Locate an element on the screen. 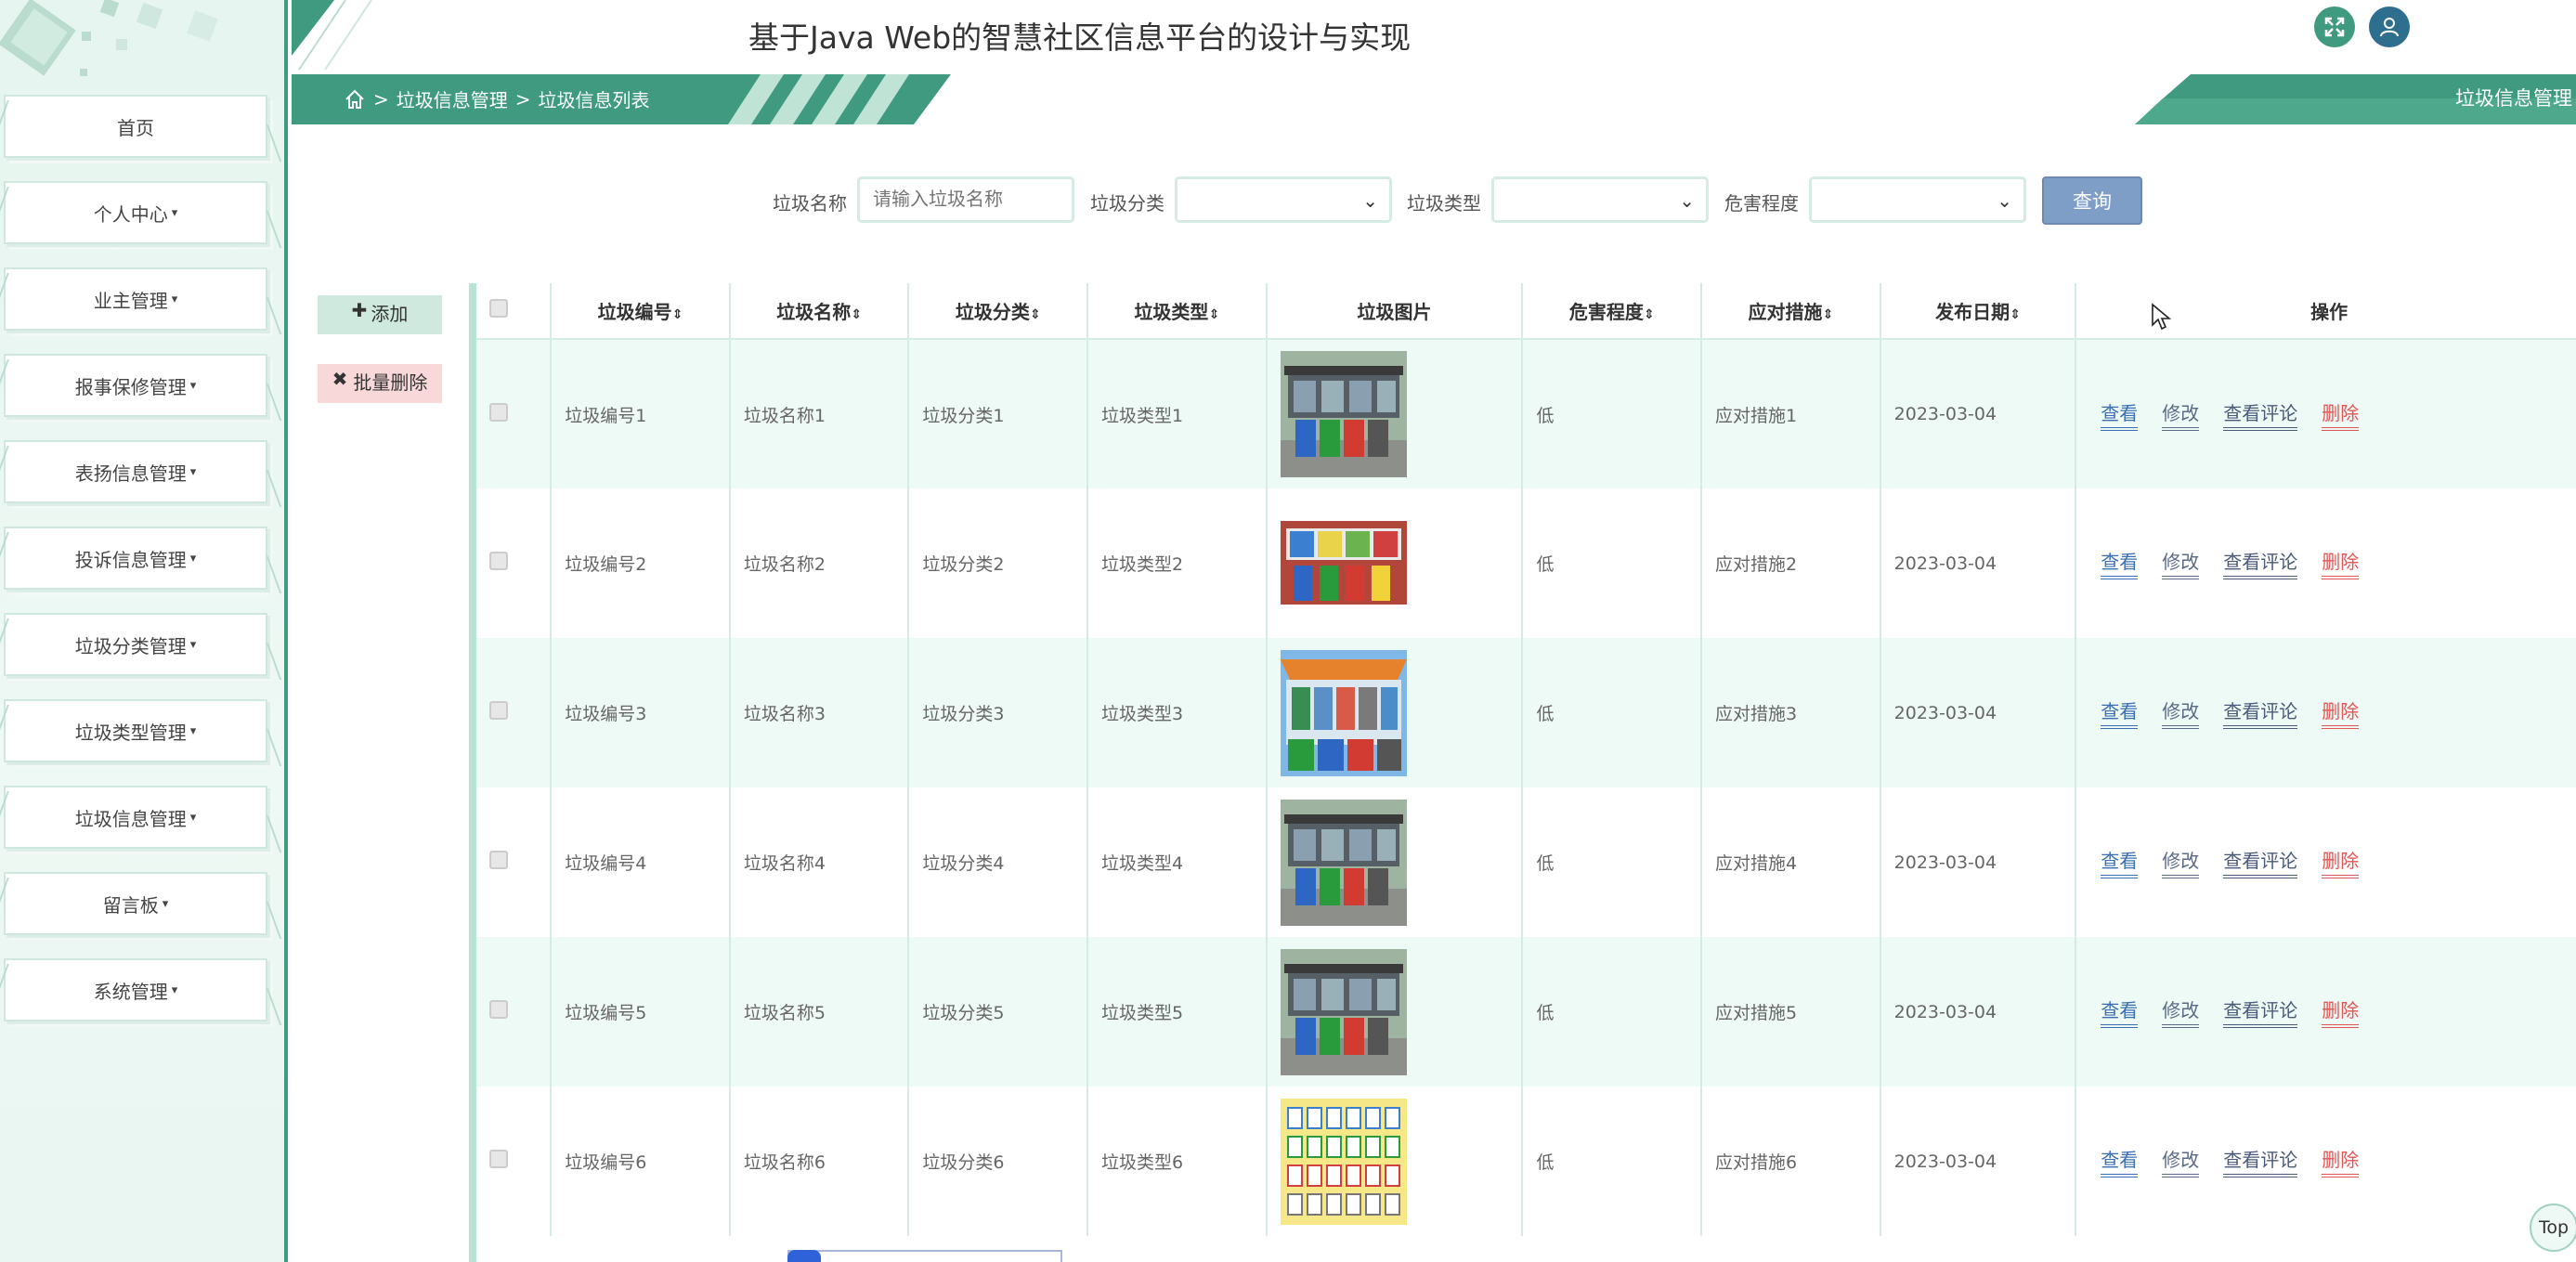 Image resolution: width=2576 pixels, height=1262 pixels. home-icon is located at coordinates (355, 100).